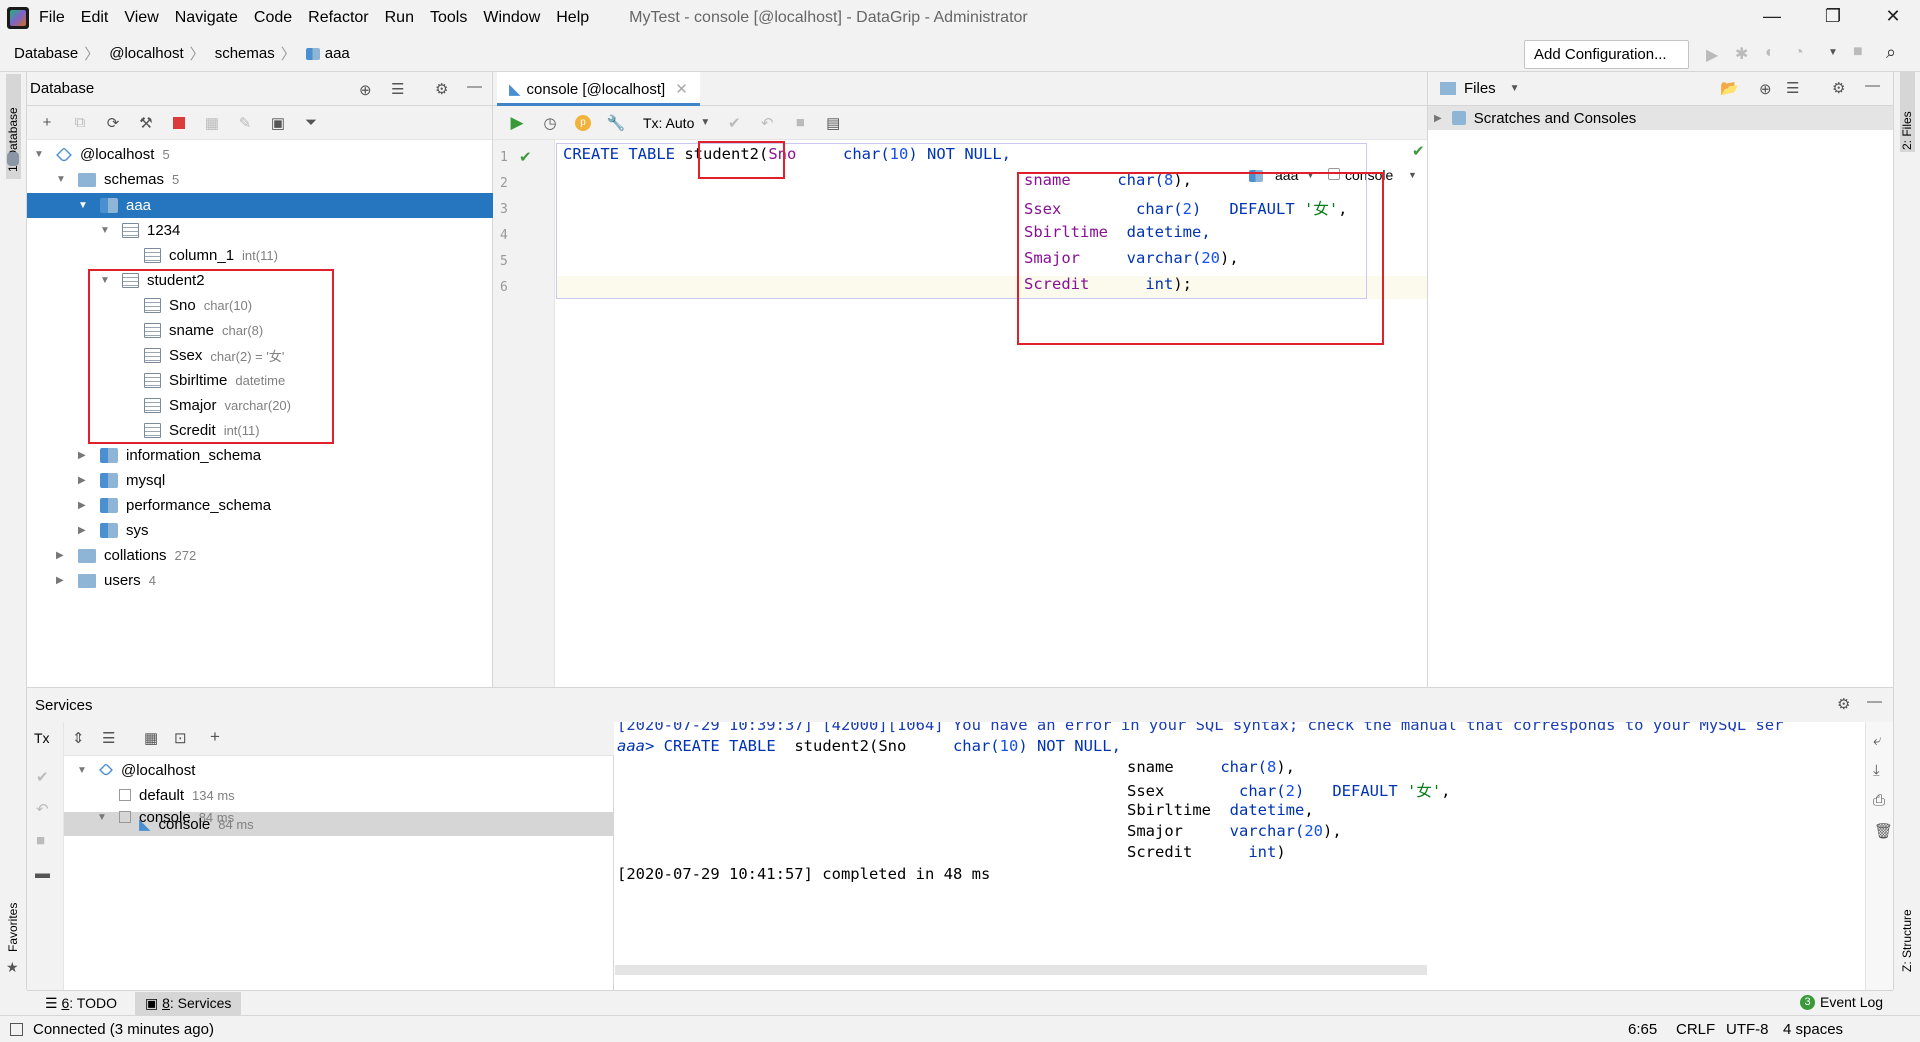  Describe the element at coordinates (180, 738) in the screenshot. I see `filter-icon: ⊡` at that location.